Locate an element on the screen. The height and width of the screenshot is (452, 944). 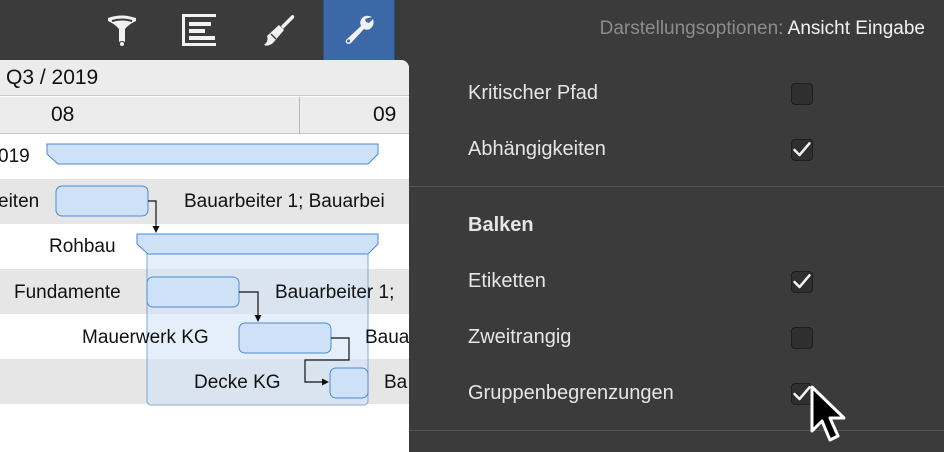
gantt-bars-icon is located at coordinates (199, 30).